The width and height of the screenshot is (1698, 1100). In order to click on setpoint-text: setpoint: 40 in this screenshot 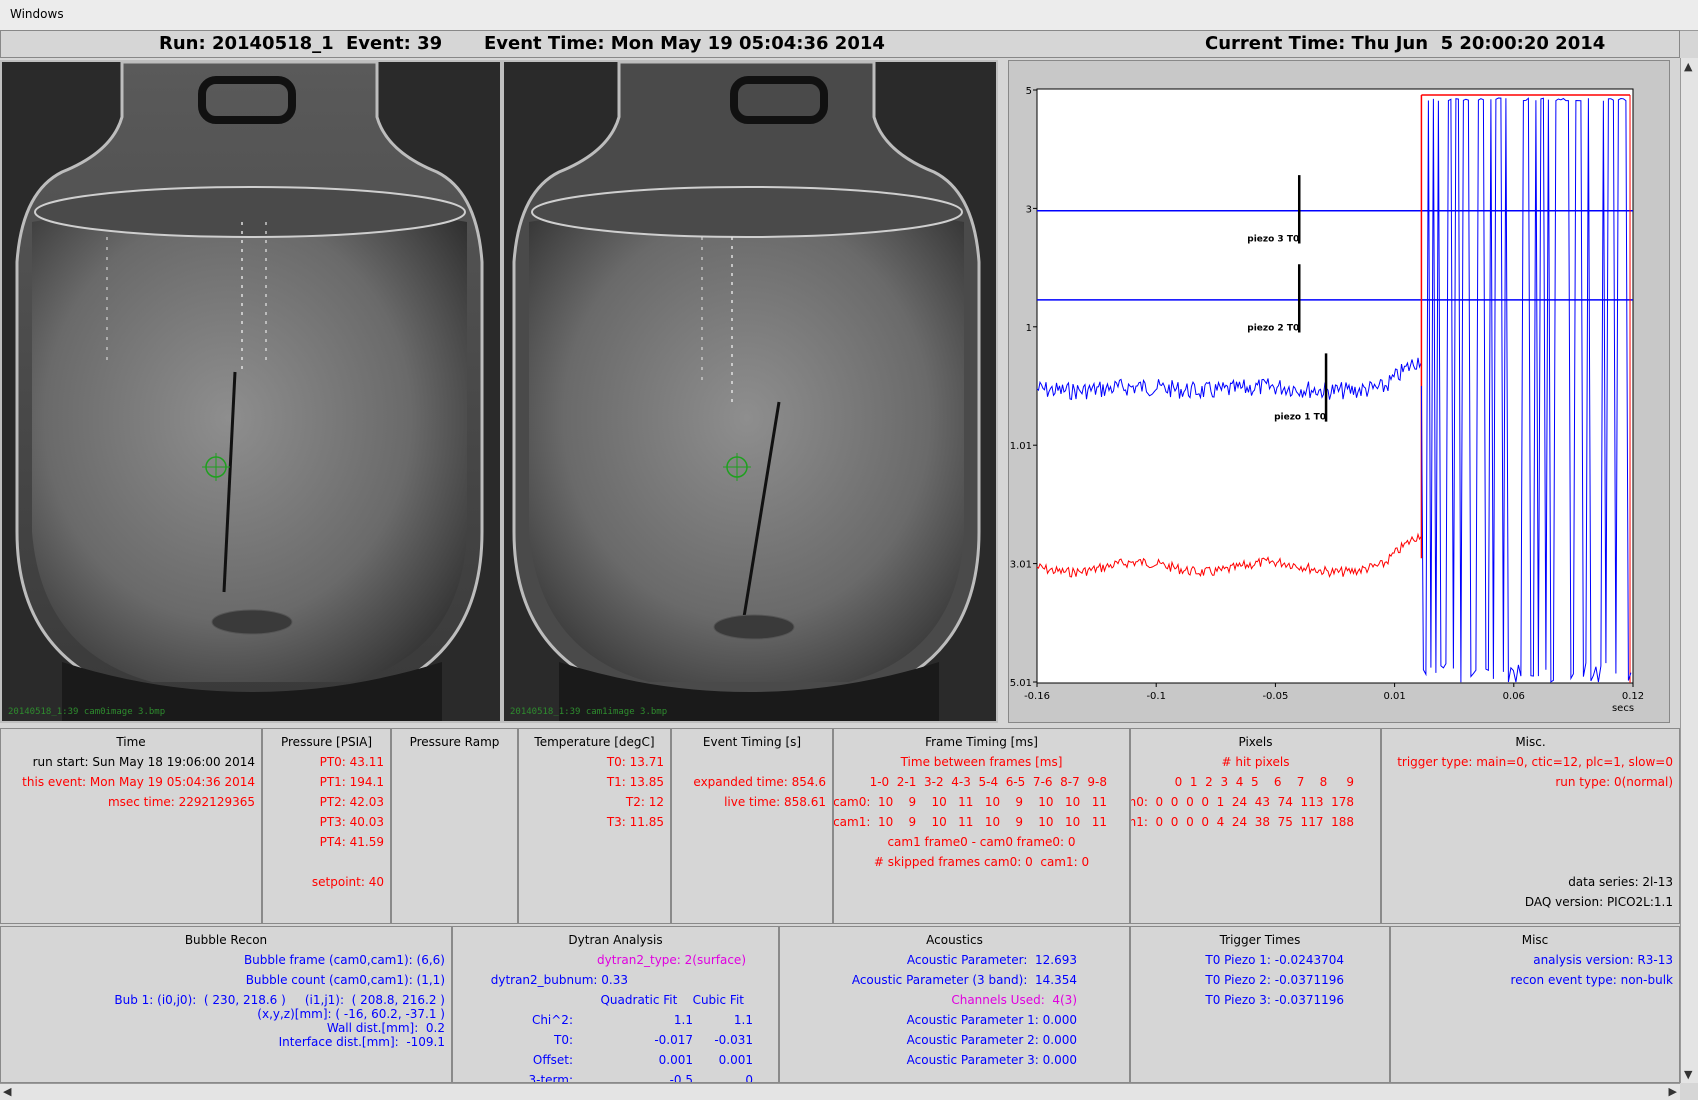, I will do `click(347, 882)`.